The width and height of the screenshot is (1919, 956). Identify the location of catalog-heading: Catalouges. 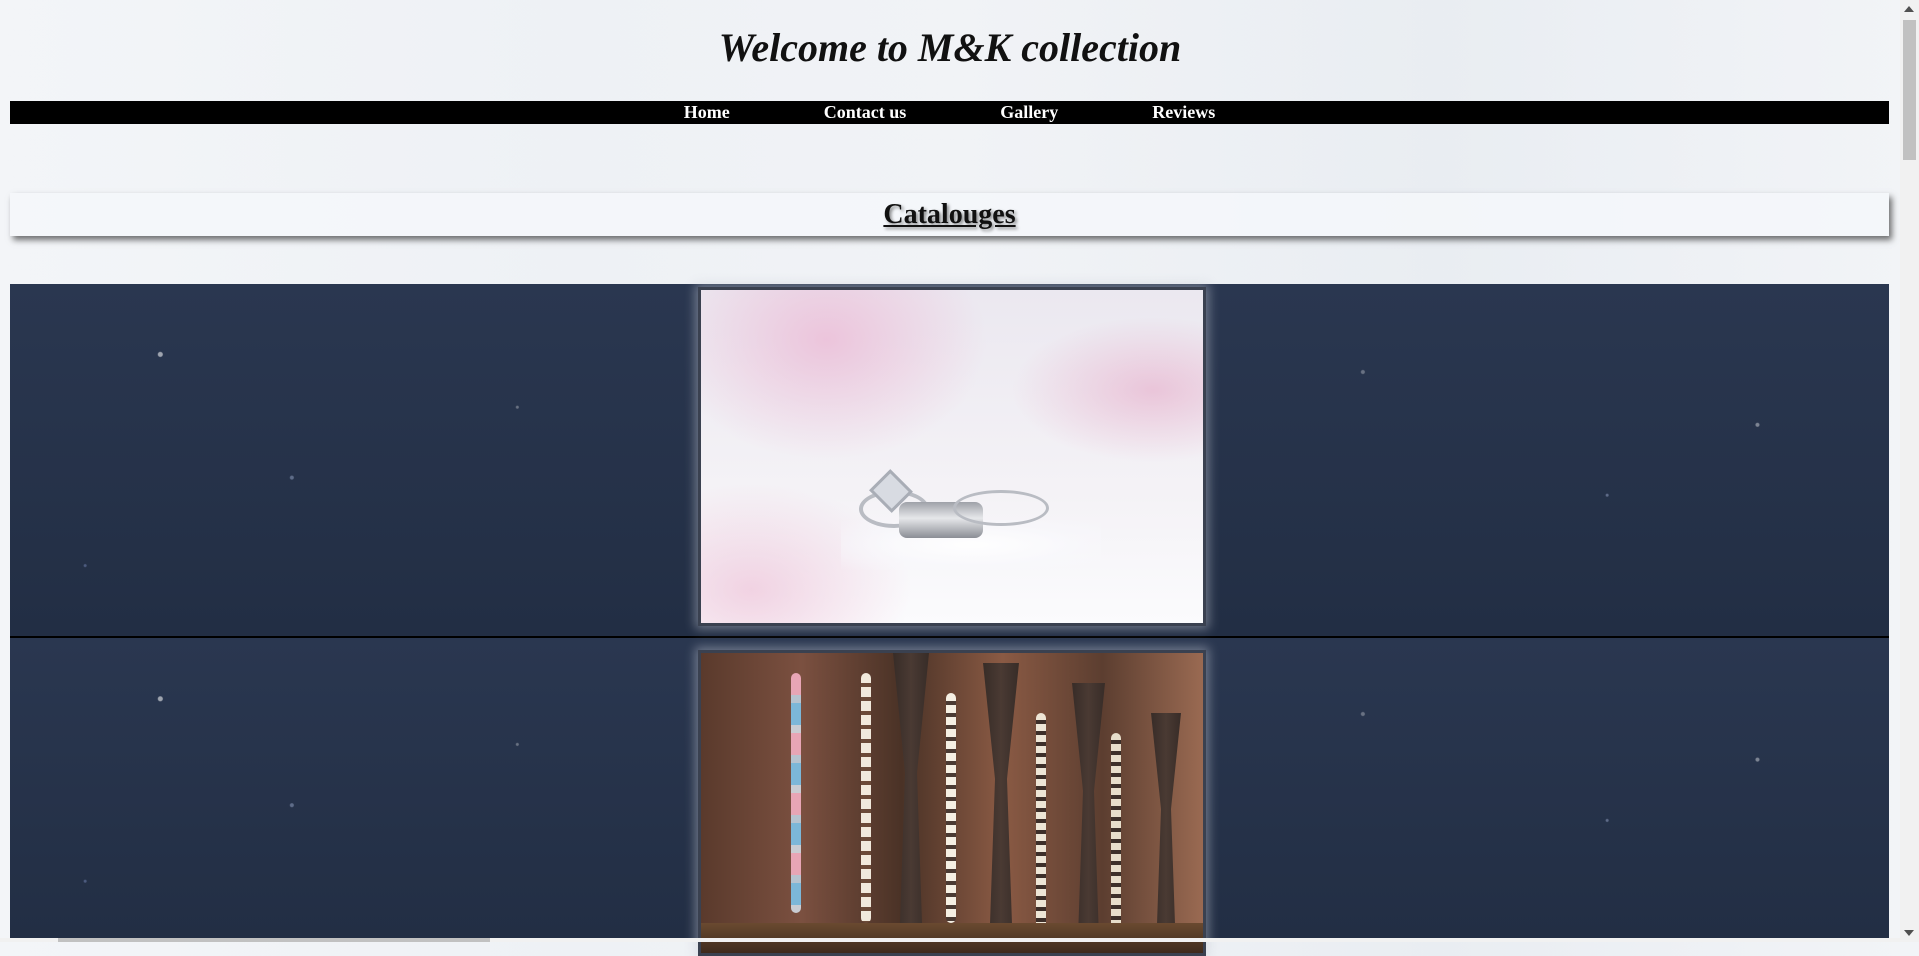
(949, 214).